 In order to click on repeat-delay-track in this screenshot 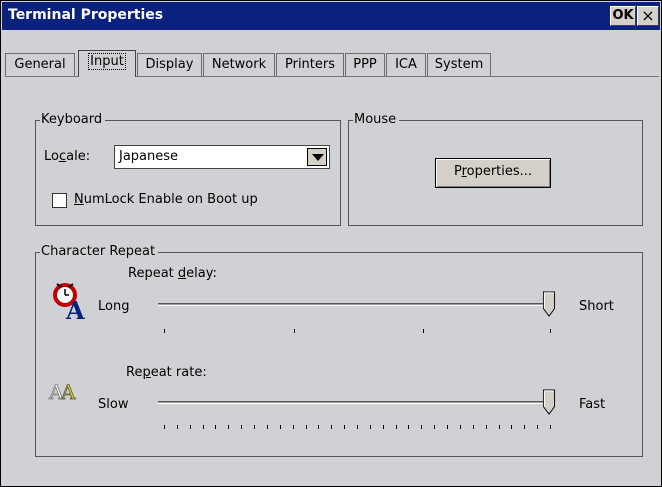, I will do `click(354, 304)`.